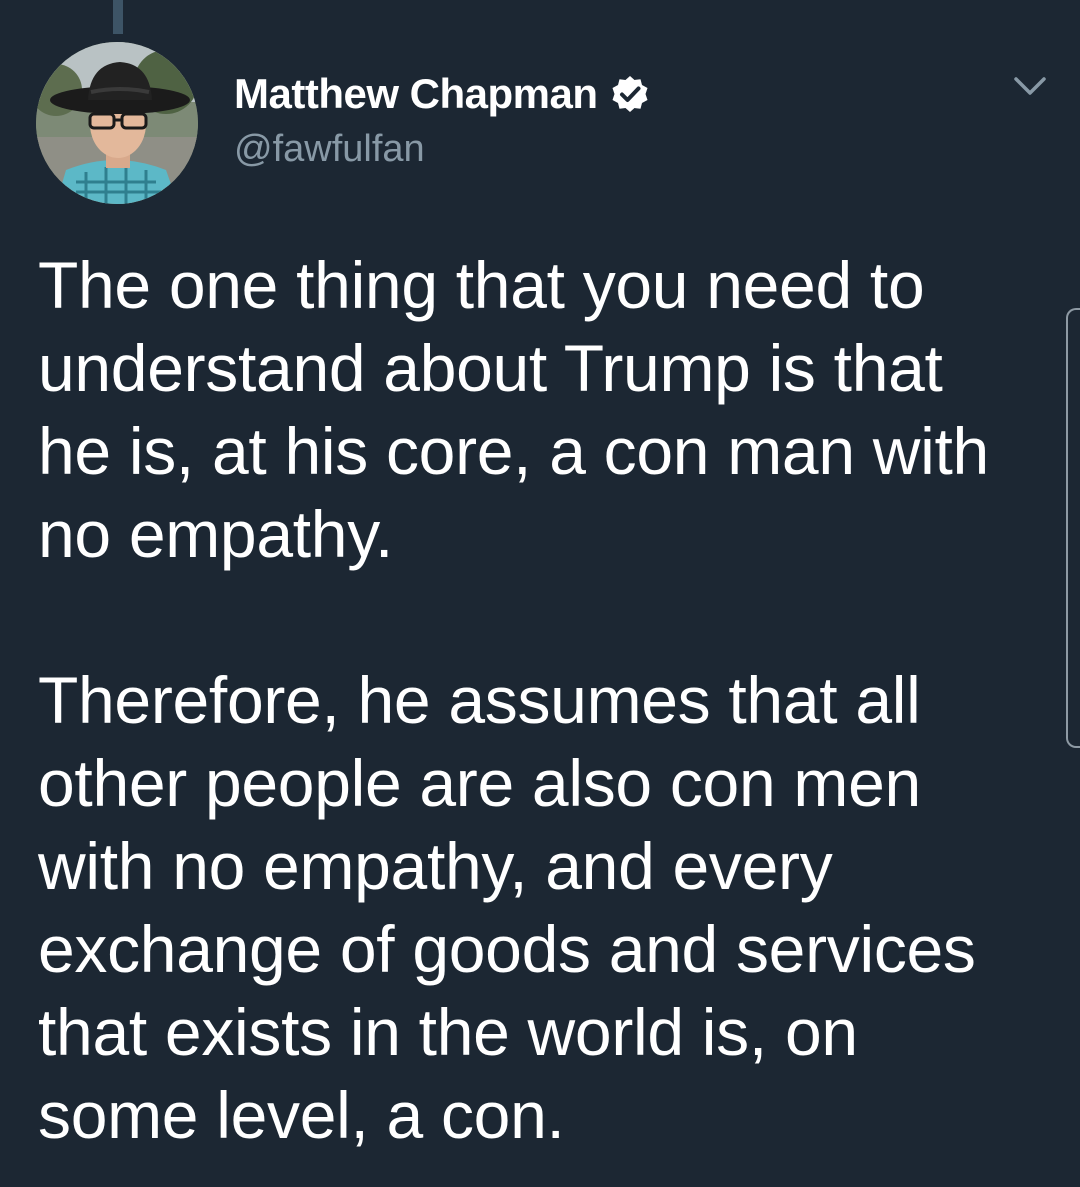 Image resolution: width=1080 pixels, height=1187 pixels. Describe the element at coordinates (1073, 528) in the screenshot. I see `scrollbar` at that location.